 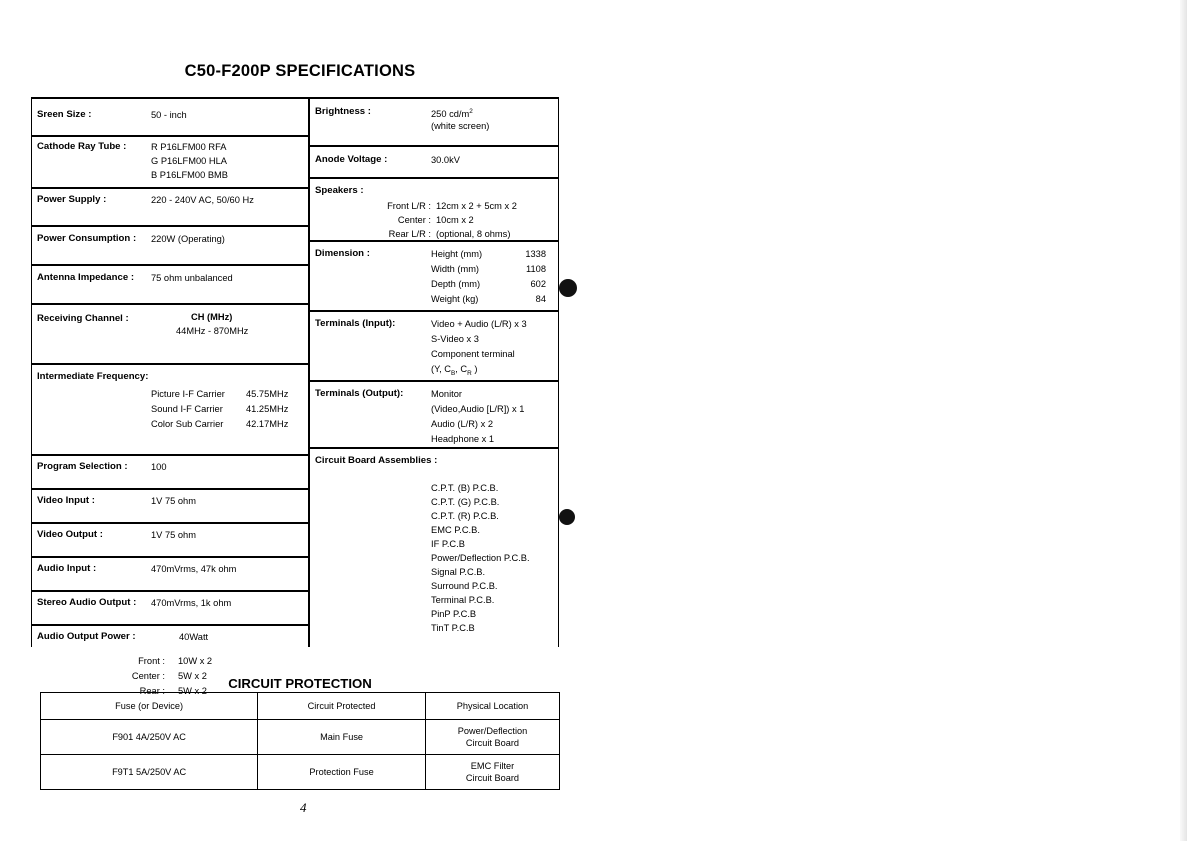 What do you see at coordinates (300, 71) in the screenshot?
I see `specifications-title: C50-F200P SPECIFICATIONS` at bounding box center [300, 71].